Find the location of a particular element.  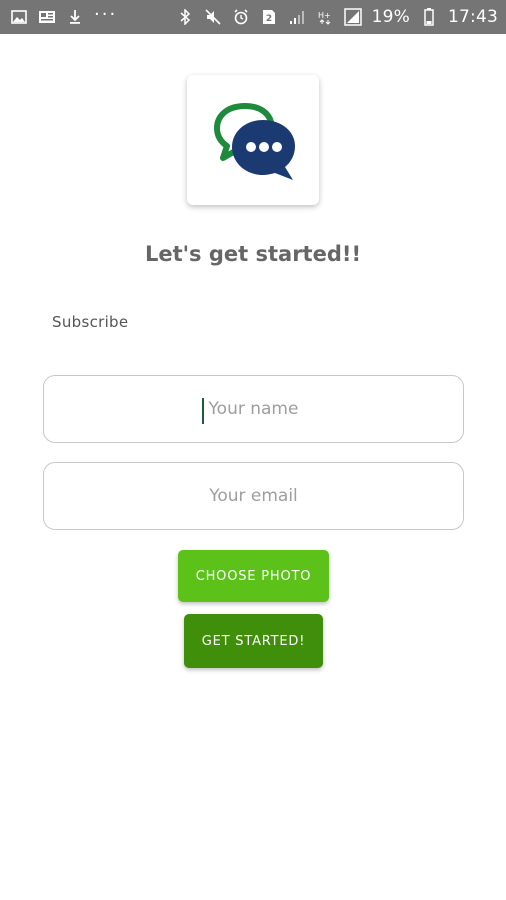

subscribe-label: Subscribe is located at coordinates (90, 322).